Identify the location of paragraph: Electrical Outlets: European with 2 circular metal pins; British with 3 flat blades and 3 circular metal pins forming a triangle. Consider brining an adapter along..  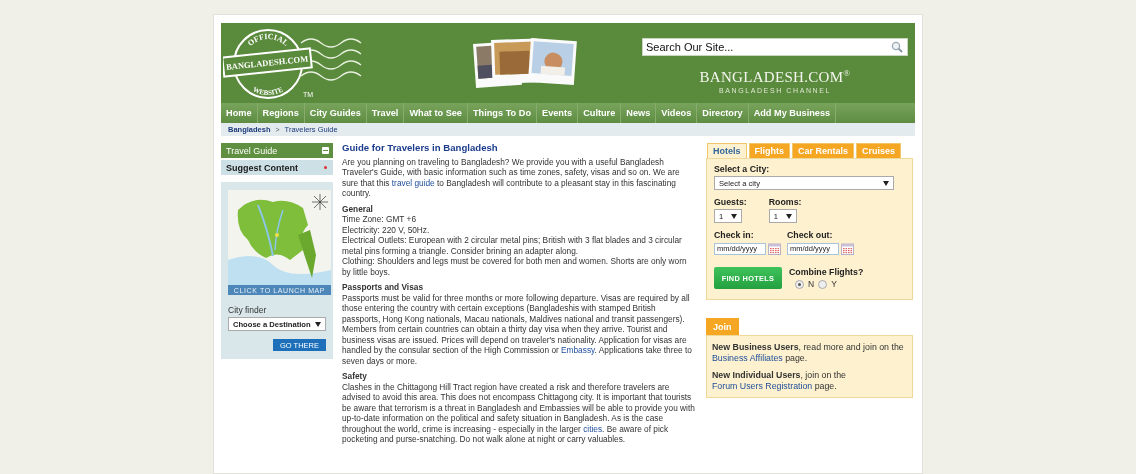
(512, 245).